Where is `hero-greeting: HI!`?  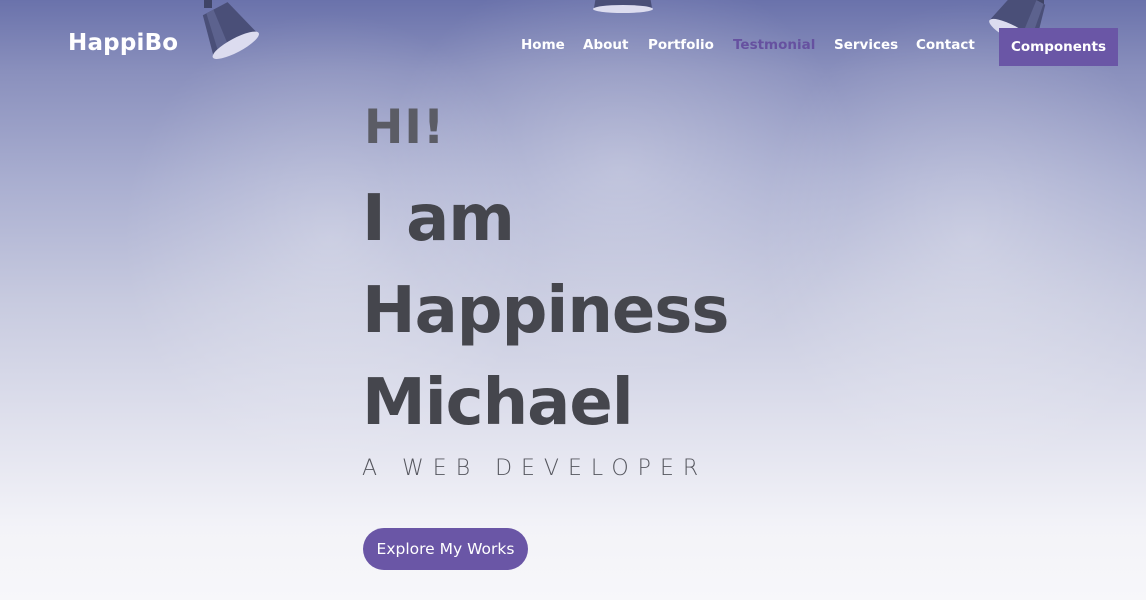 hero-greeting: HI! is located at coordinates (405, 127).